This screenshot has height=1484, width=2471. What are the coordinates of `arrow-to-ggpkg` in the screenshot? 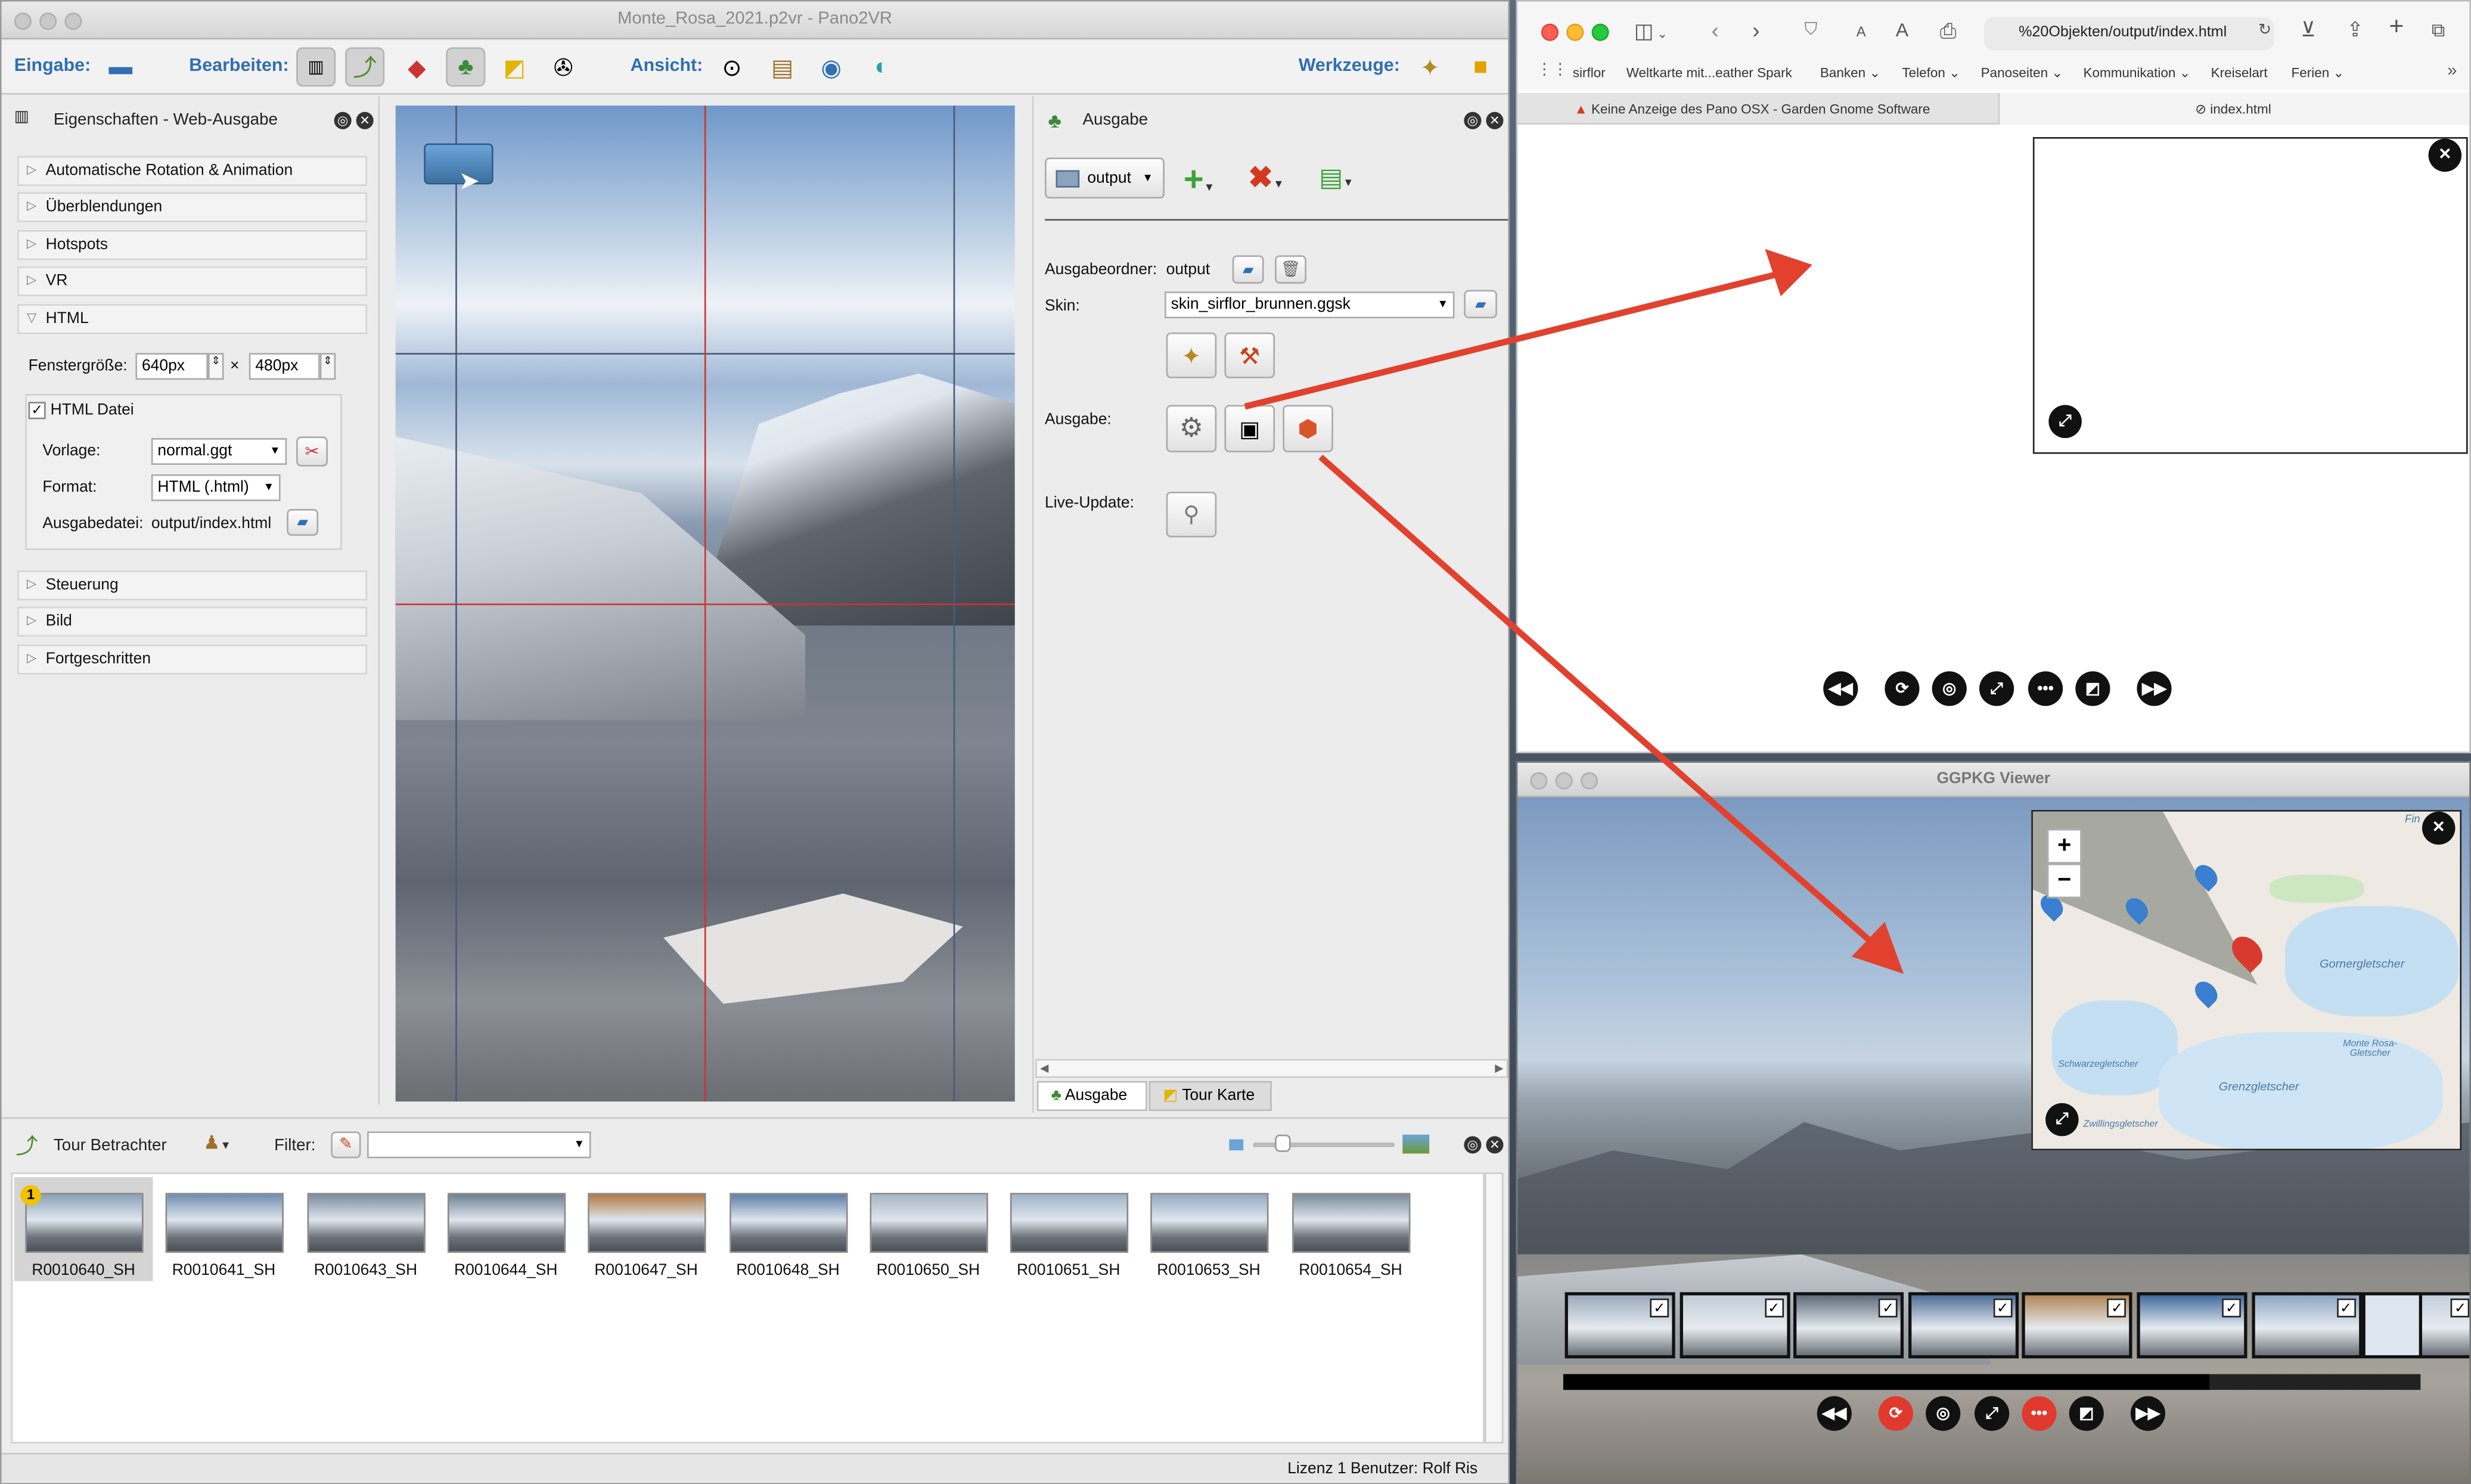 It's located at (1597, 701).